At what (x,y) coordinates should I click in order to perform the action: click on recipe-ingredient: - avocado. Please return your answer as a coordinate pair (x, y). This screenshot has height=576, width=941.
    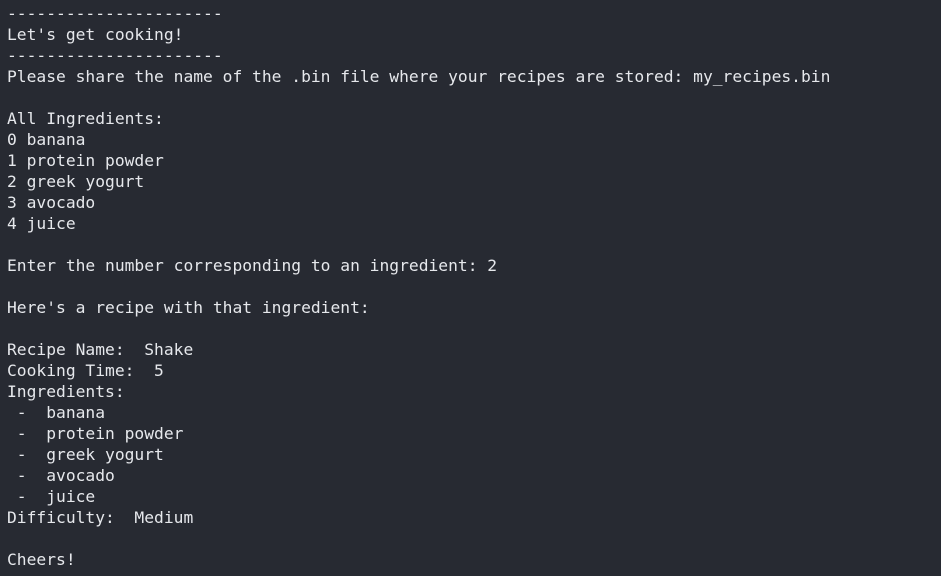
    Looking at the image, I should click on (61, 475).